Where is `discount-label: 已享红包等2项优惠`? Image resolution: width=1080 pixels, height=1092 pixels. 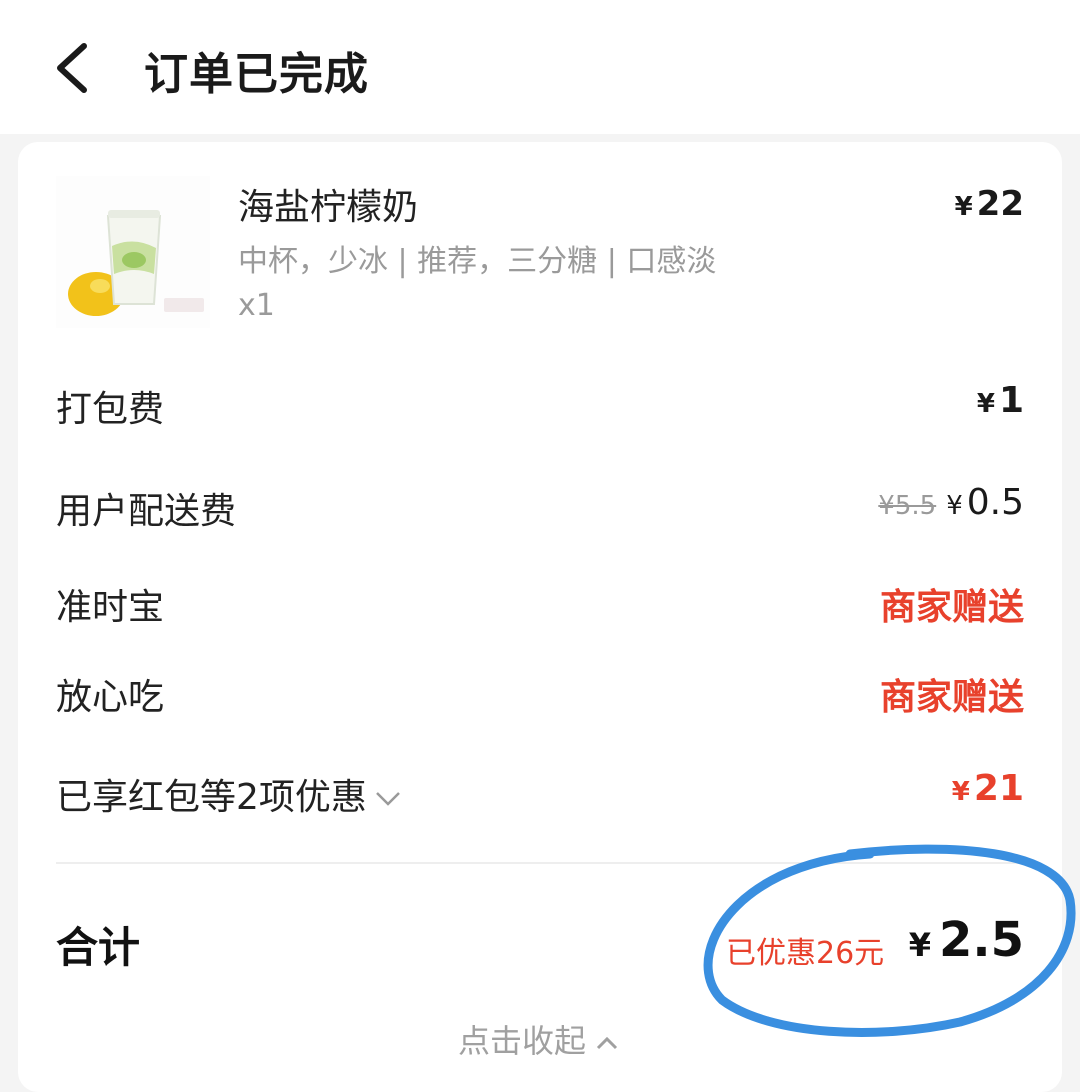 discount-label: 已享红包等2项优惠 is located at coordinates (211, 797).